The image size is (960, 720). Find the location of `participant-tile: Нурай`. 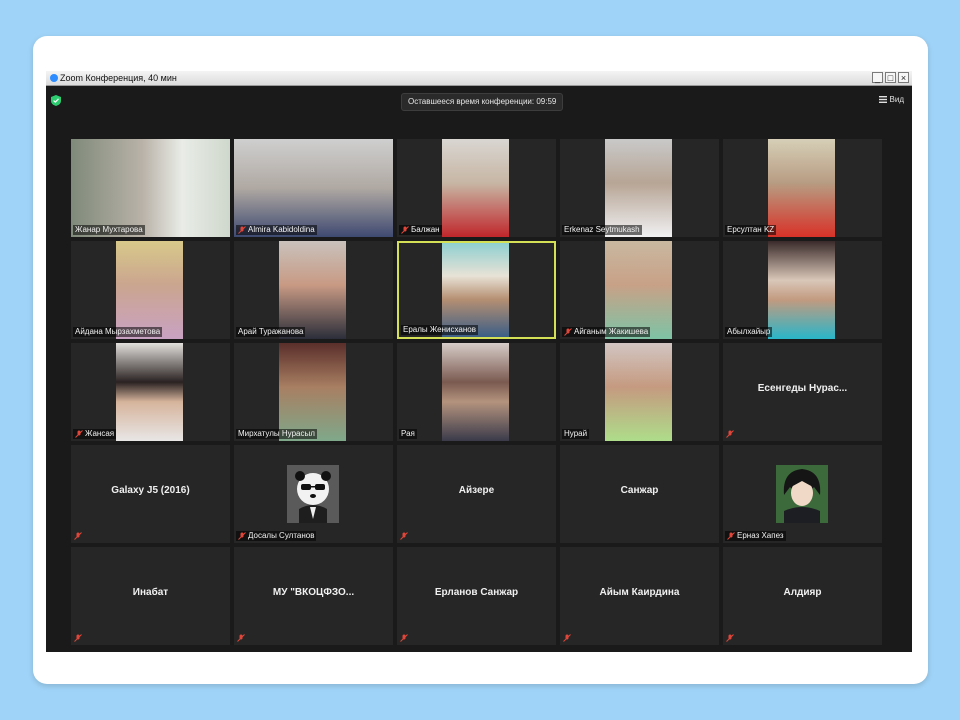

participant-tile: Нурай is located at coordinates (639, 392).